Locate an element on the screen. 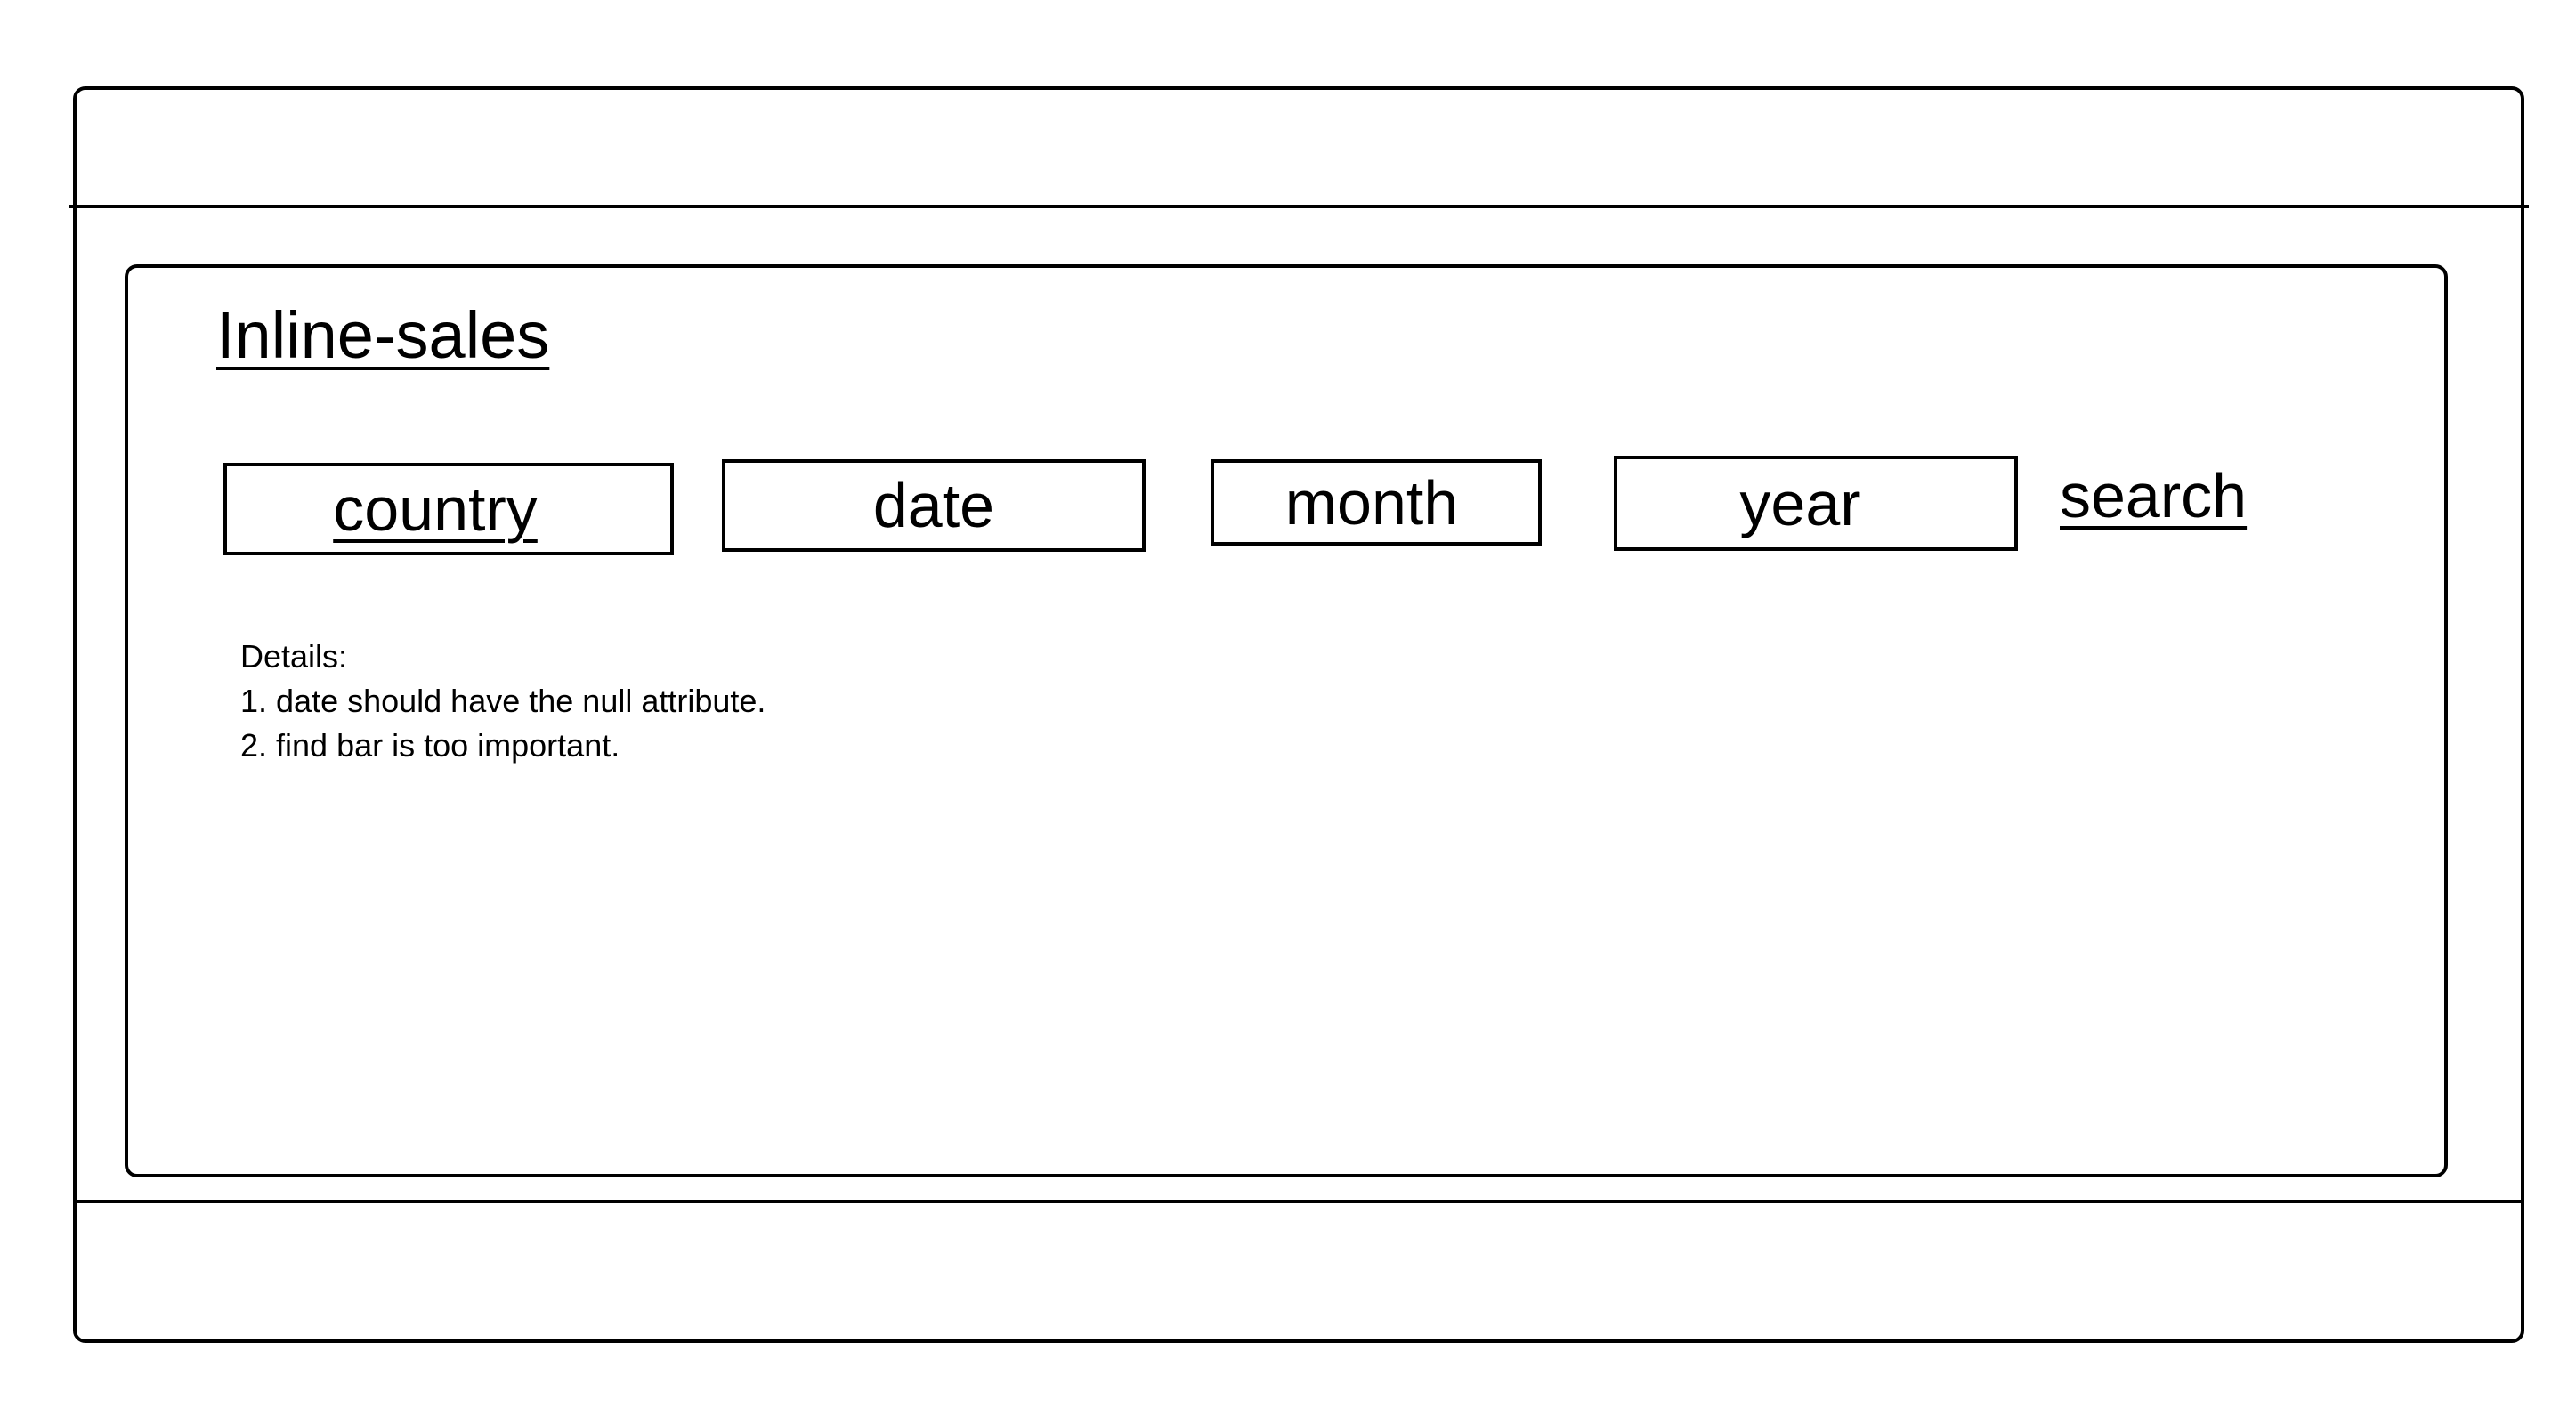  country-filter-box: country is located at coordinates (449, 509).